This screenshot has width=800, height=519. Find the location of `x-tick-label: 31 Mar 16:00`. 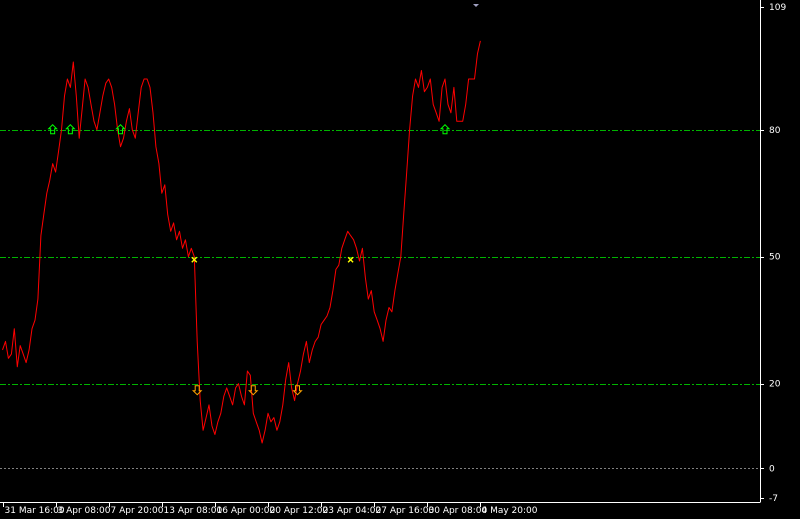

x-tick-label: 31 Mar 16:00 is located at coordinates (35, 510).